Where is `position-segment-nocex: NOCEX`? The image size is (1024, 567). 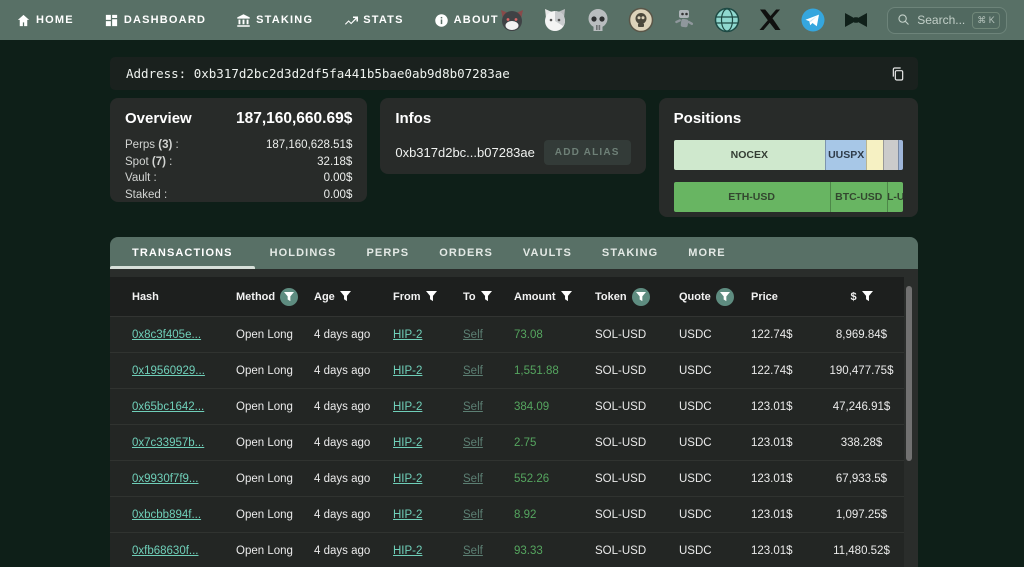
position-segment-nocex: NOCEX is located at coordinates (749, 155).